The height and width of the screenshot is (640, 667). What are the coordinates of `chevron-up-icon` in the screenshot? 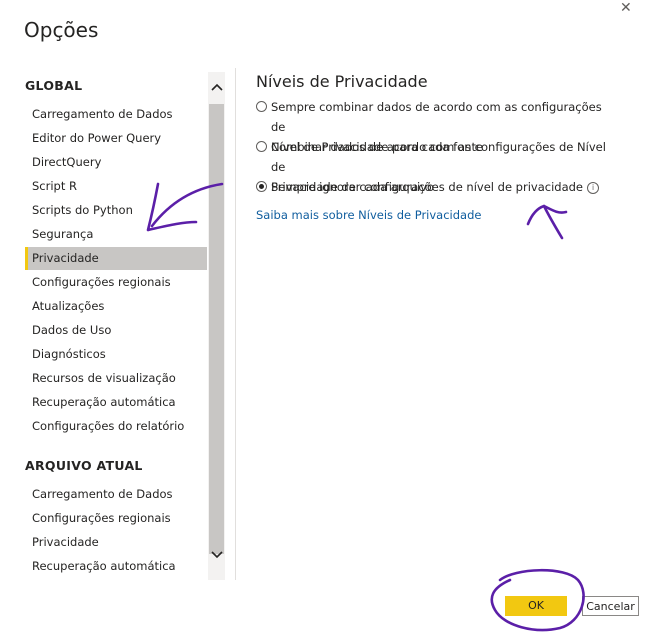 It's located at (216, 91).